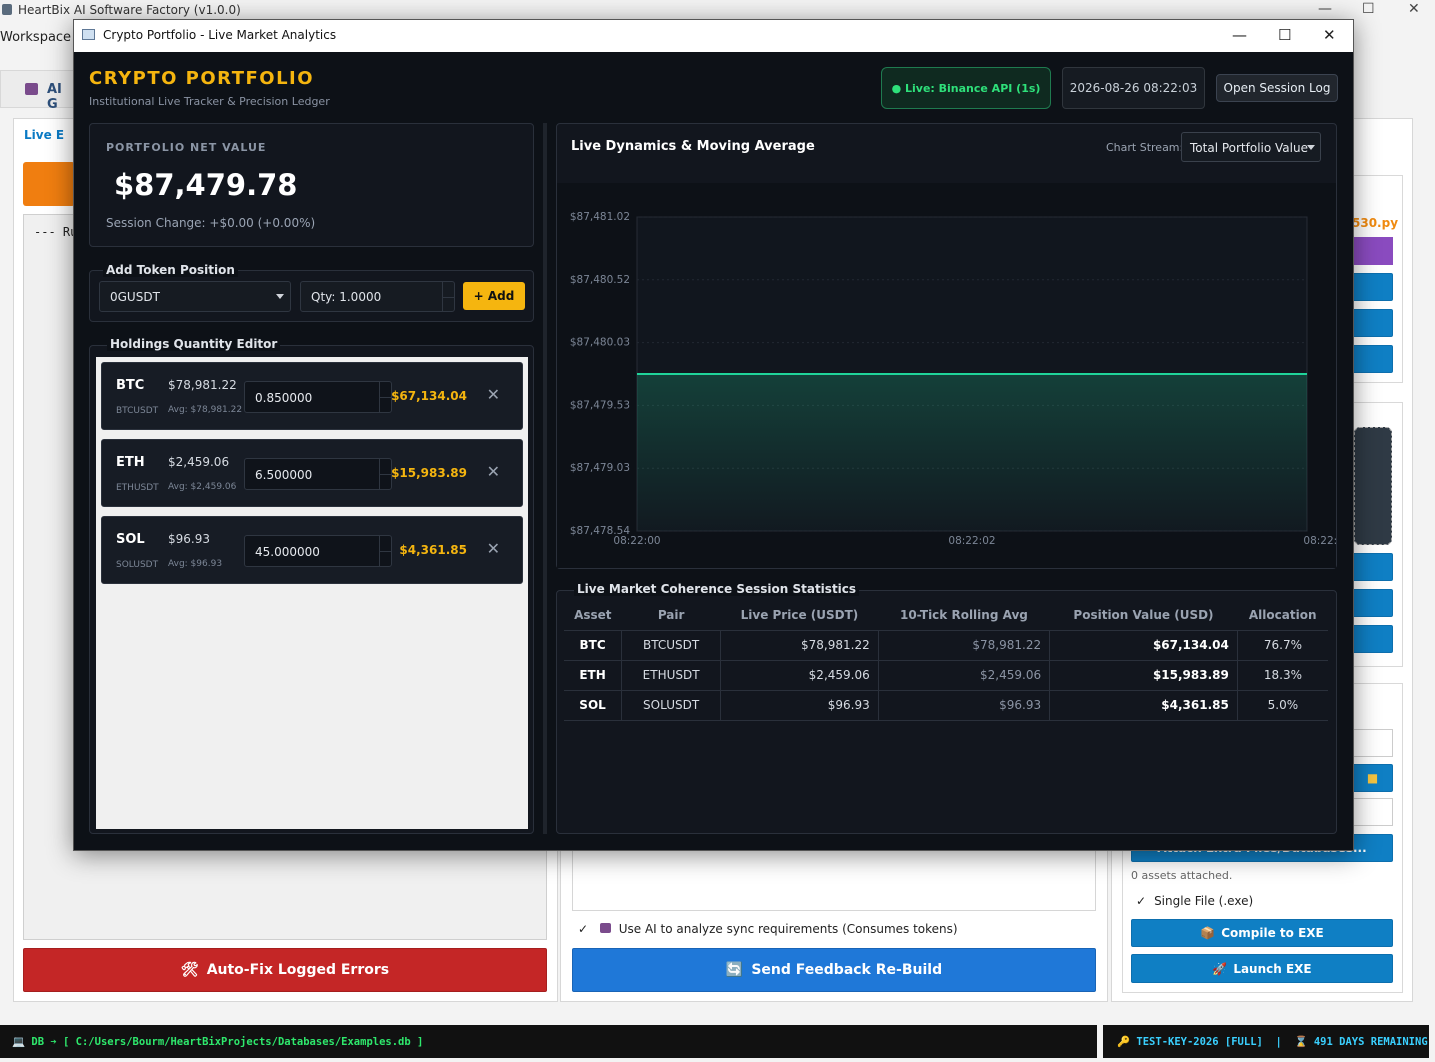 The image size is (1435, 1062). I want to click on holding-qty-input: 45.000000, so click(318, 551).